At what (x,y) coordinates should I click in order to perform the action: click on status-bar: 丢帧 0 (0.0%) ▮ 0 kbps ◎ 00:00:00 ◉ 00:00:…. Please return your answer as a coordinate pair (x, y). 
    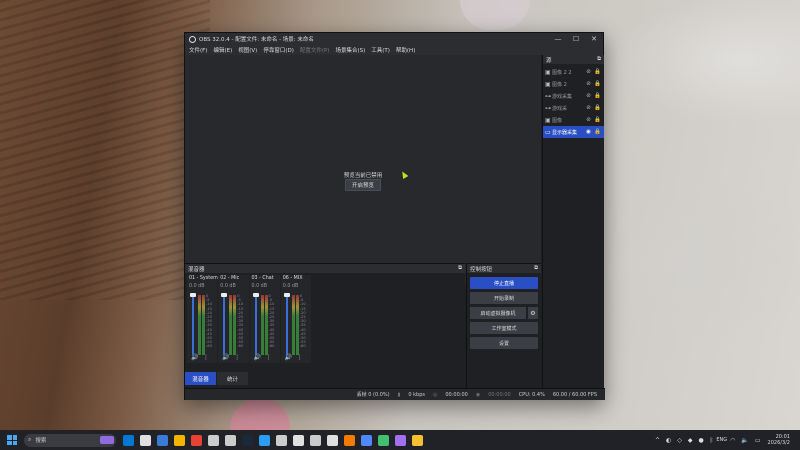
    Looking at the image, I should click on (395, 394).